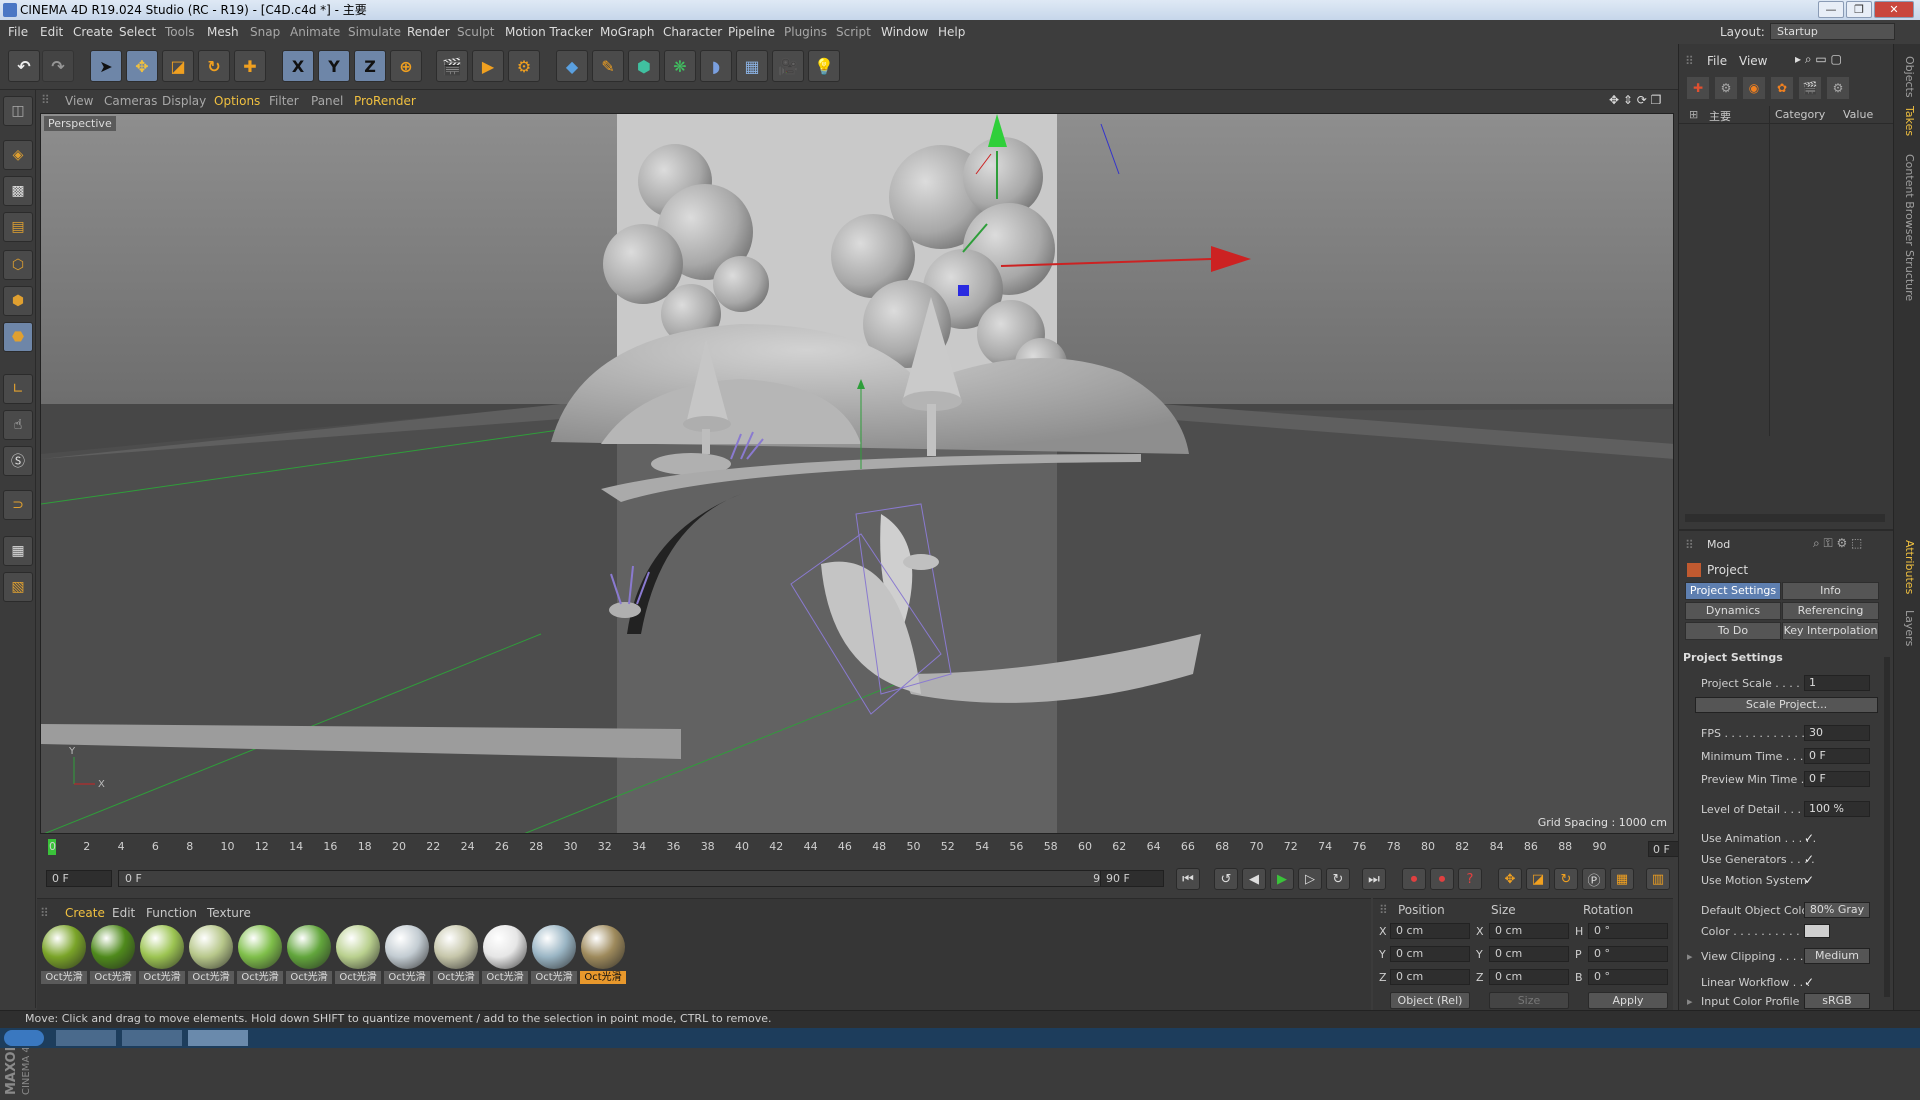 The height and width of the screenshot is (1100, 1920). What do you see at coordinates (608, 66) in the screenshot?
I see `pen-icon: ✎` at bounding box center [608, 66].